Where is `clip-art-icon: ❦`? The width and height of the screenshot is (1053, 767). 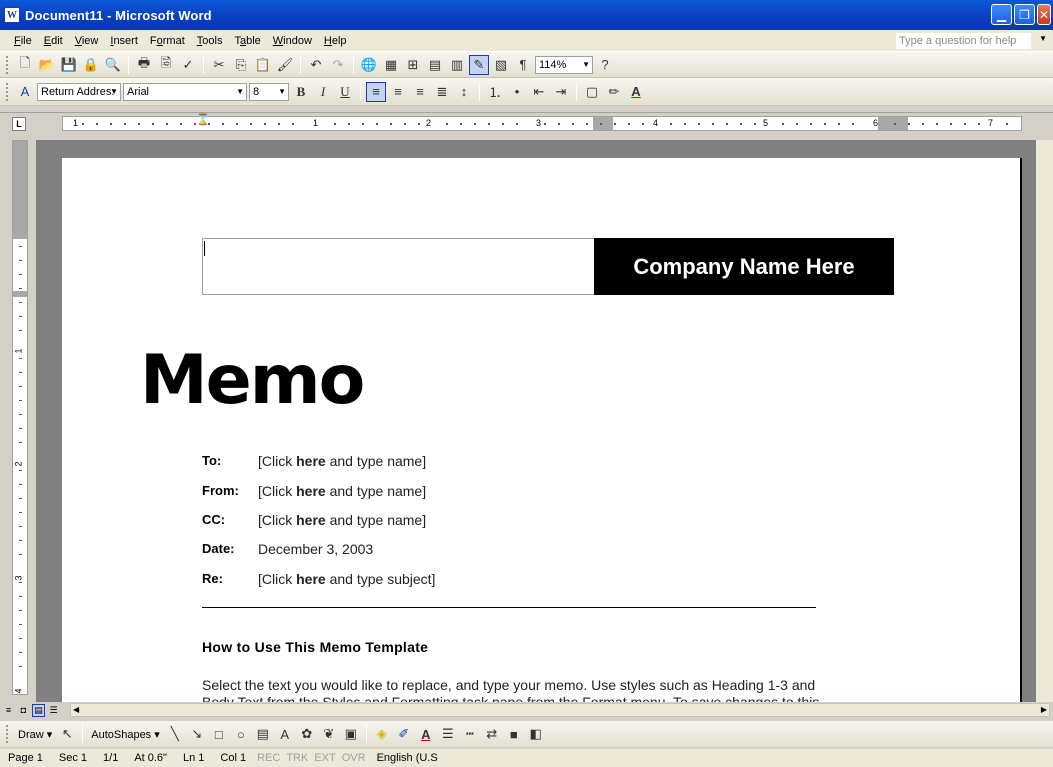 clip-art-icon: ❦ is located at coordinates (329, 734).